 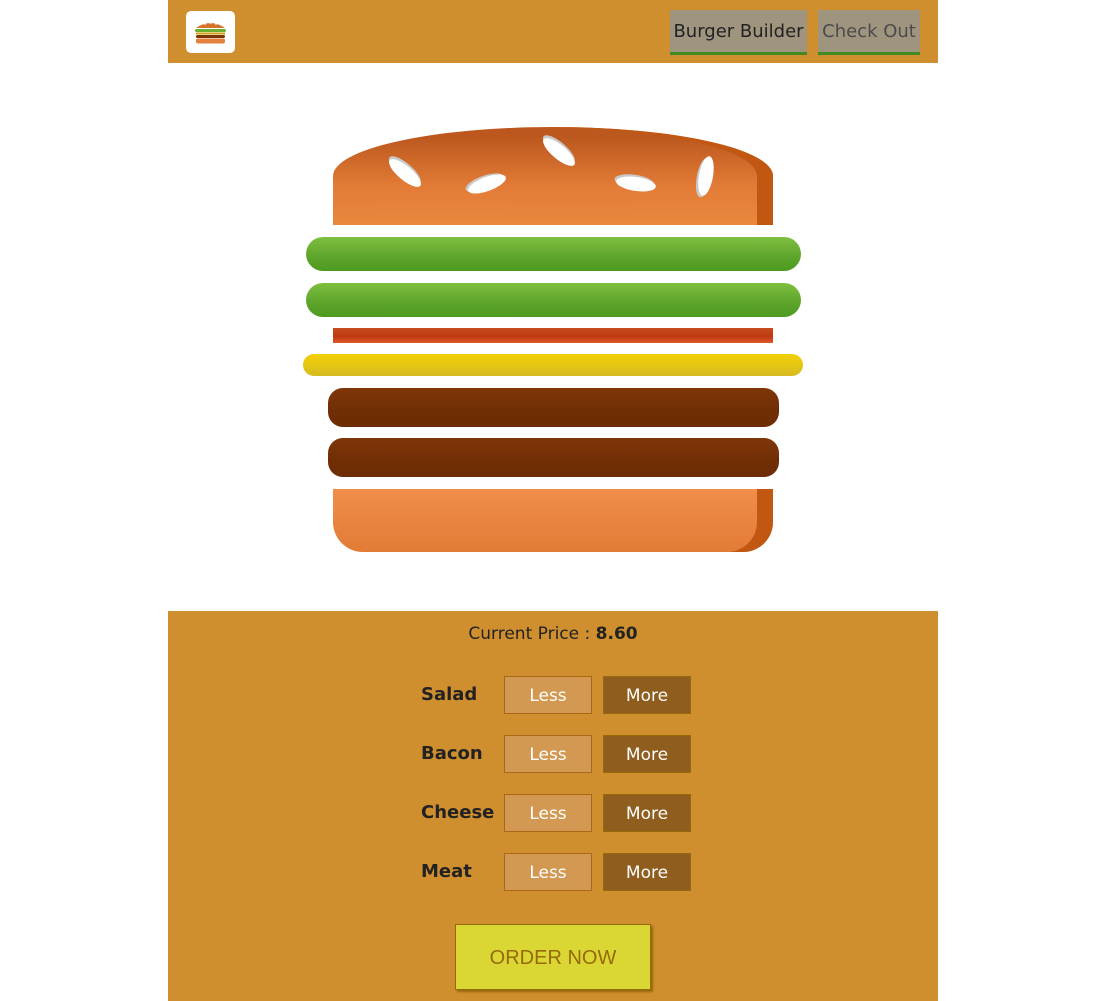 I want to click on price-value: 8.60, so click(x=616, y=634).